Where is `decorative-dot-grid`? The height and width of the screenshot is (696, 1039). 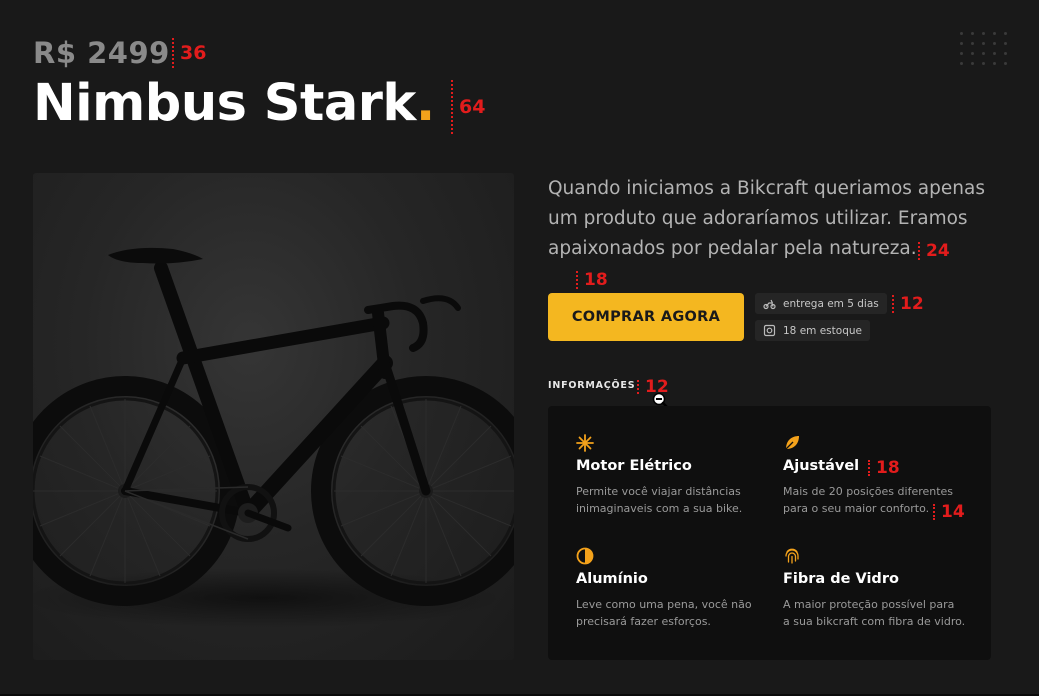
decorative-dot-grid is located at coordinates (984, 48).